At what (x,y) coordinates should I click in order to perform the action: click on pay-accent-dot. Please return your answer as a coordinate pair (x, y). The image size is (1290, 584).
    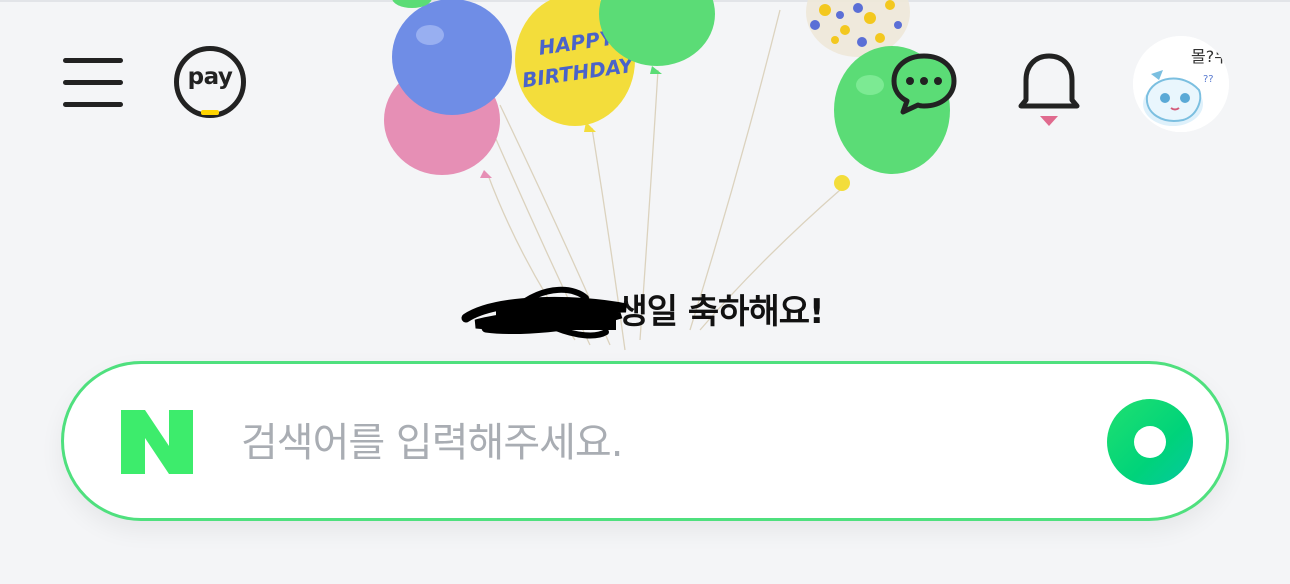
    Looking at the image, I should click on (210, 112).